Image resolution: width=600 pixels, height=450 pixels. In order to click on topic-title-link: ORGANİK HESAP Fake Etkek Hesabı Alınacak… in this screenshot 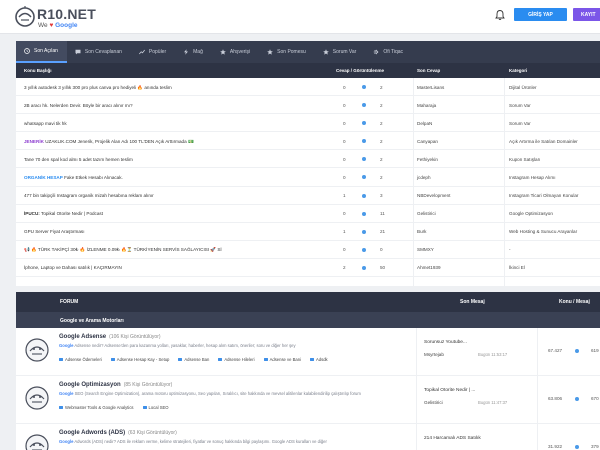, I will do `click(73, 177)`.